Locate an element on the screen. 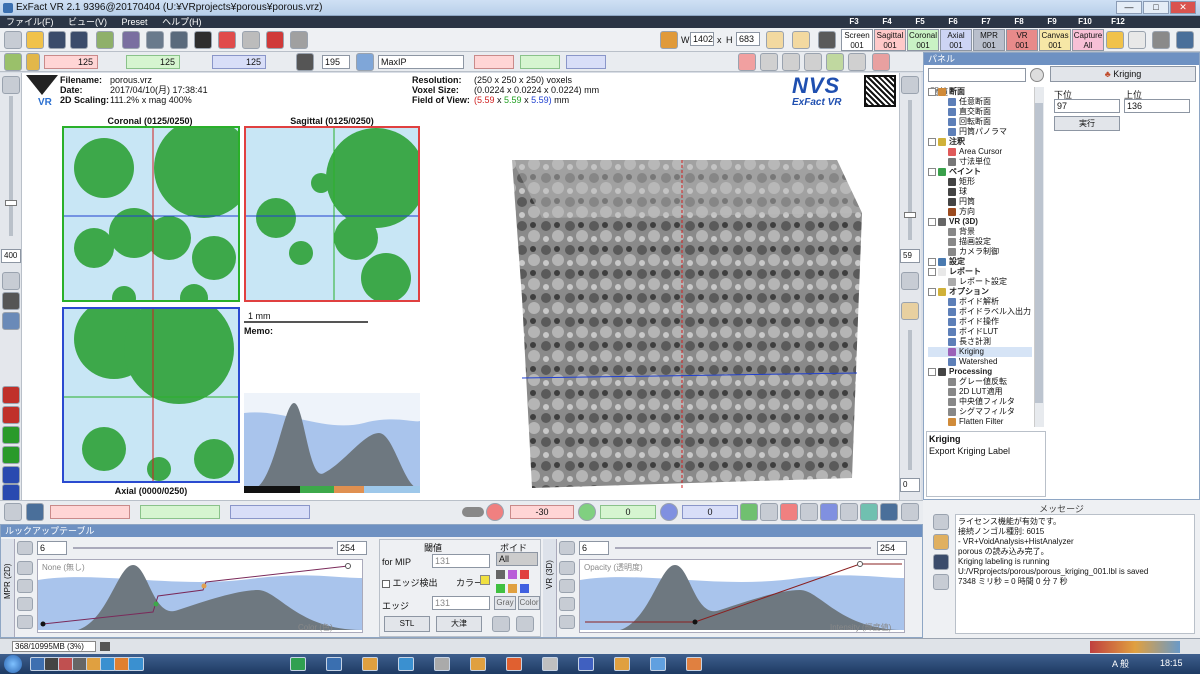 The width and height of the screenshot is (1200, 674). void-all-select: All is located at coordinates (517, 559).